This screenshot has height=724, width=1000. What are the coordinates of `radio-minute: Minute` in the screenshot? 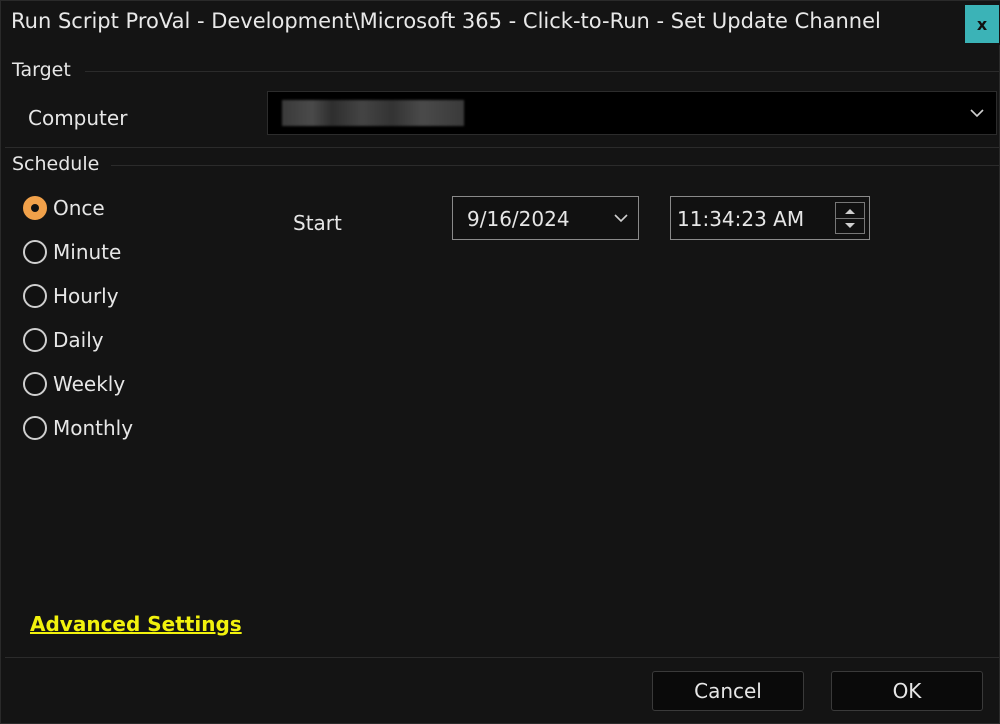 It's located at (72, 252).